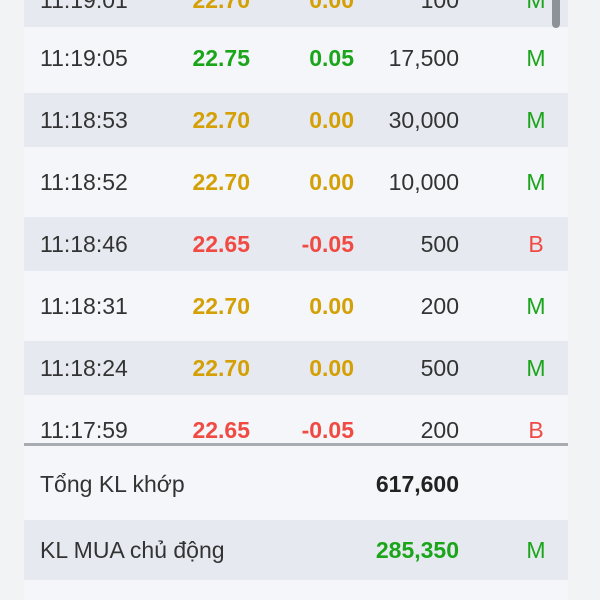 The width and height of the screenshot is (600, 600). I want to click on total-volume-row: Tổng KL khớp 617,600, so click(296, 484).